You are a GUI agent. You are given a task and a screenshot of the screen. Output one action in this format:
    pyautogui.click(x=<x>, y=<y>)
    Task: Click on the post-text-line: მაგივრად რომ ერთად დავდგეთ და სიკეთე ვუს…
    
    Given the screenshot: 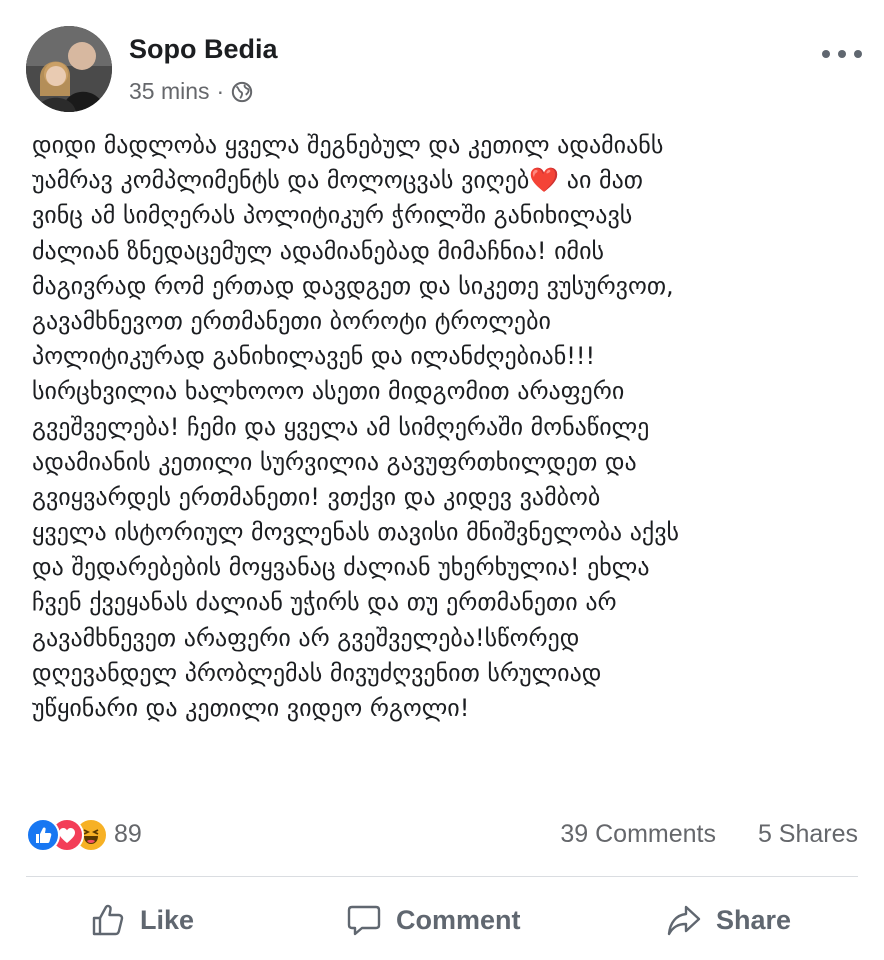 What is the action you would take?
    pyautogui.click(x=353, y=285)
    